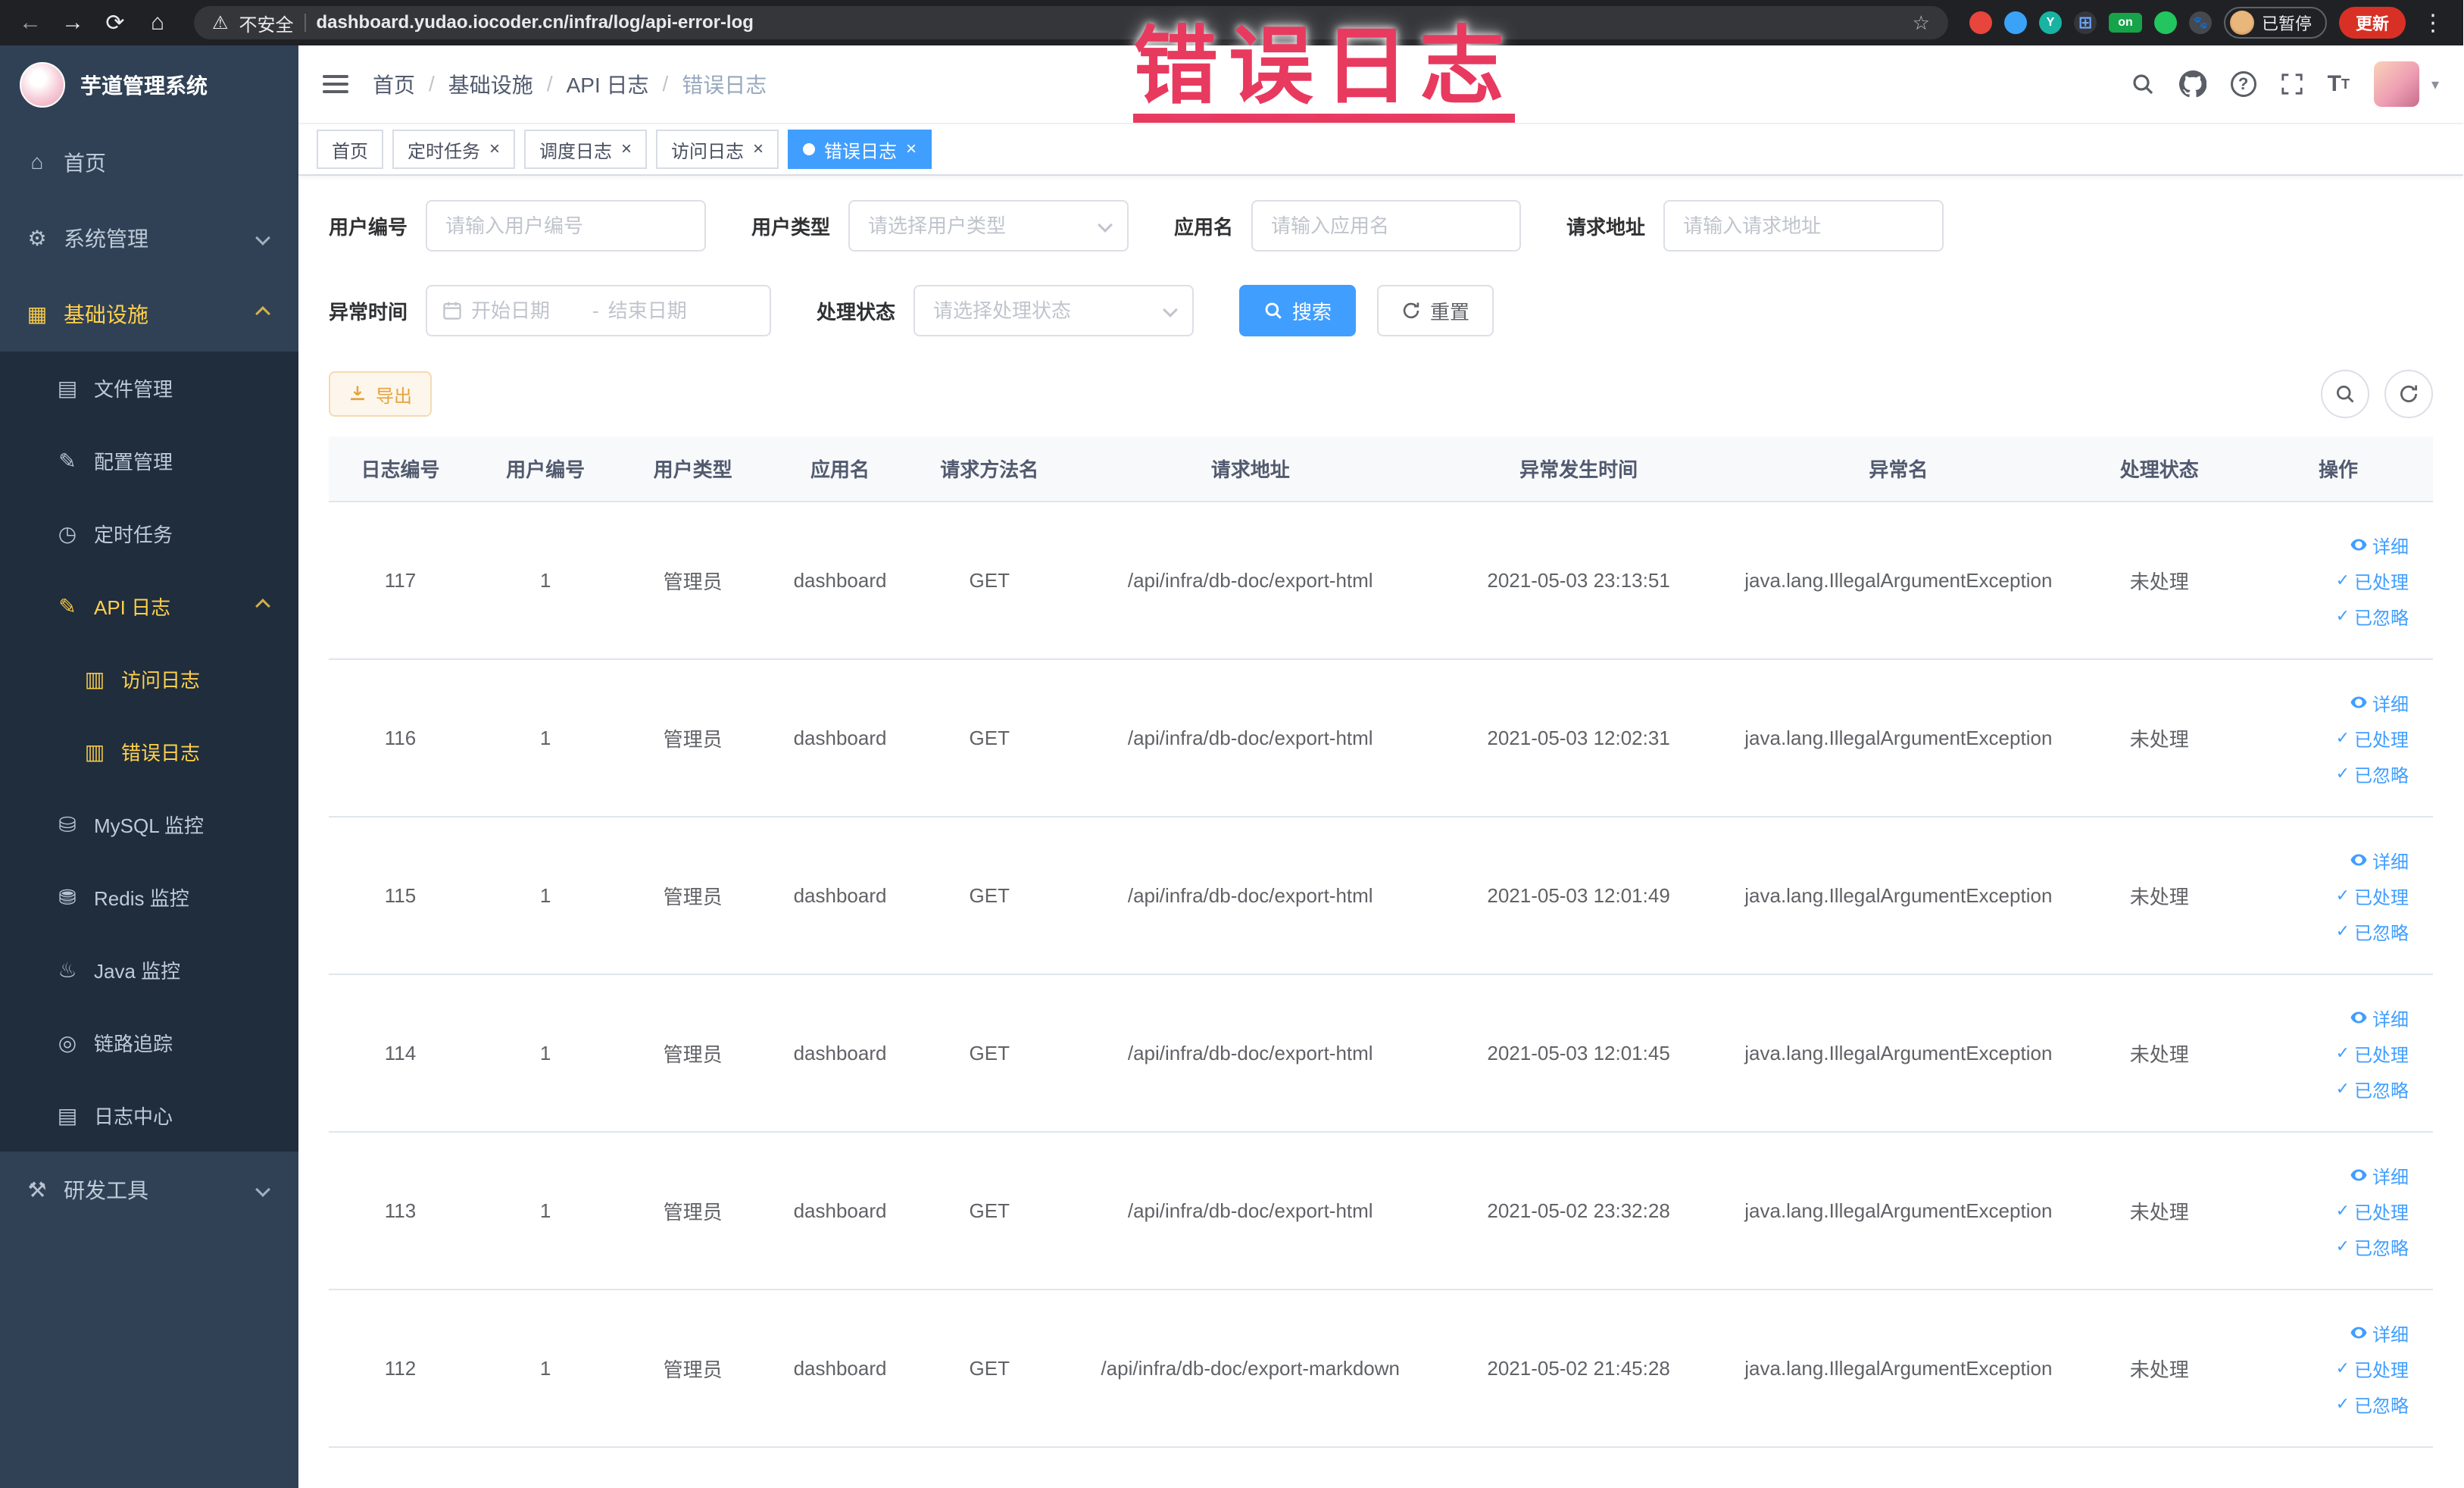 The width and height of the screenshot is (2464, 1488). What do you see at coordinates (545, 1368) in the screenshot?
I see `table-cell: 1` at bounding box center [545, 1368].